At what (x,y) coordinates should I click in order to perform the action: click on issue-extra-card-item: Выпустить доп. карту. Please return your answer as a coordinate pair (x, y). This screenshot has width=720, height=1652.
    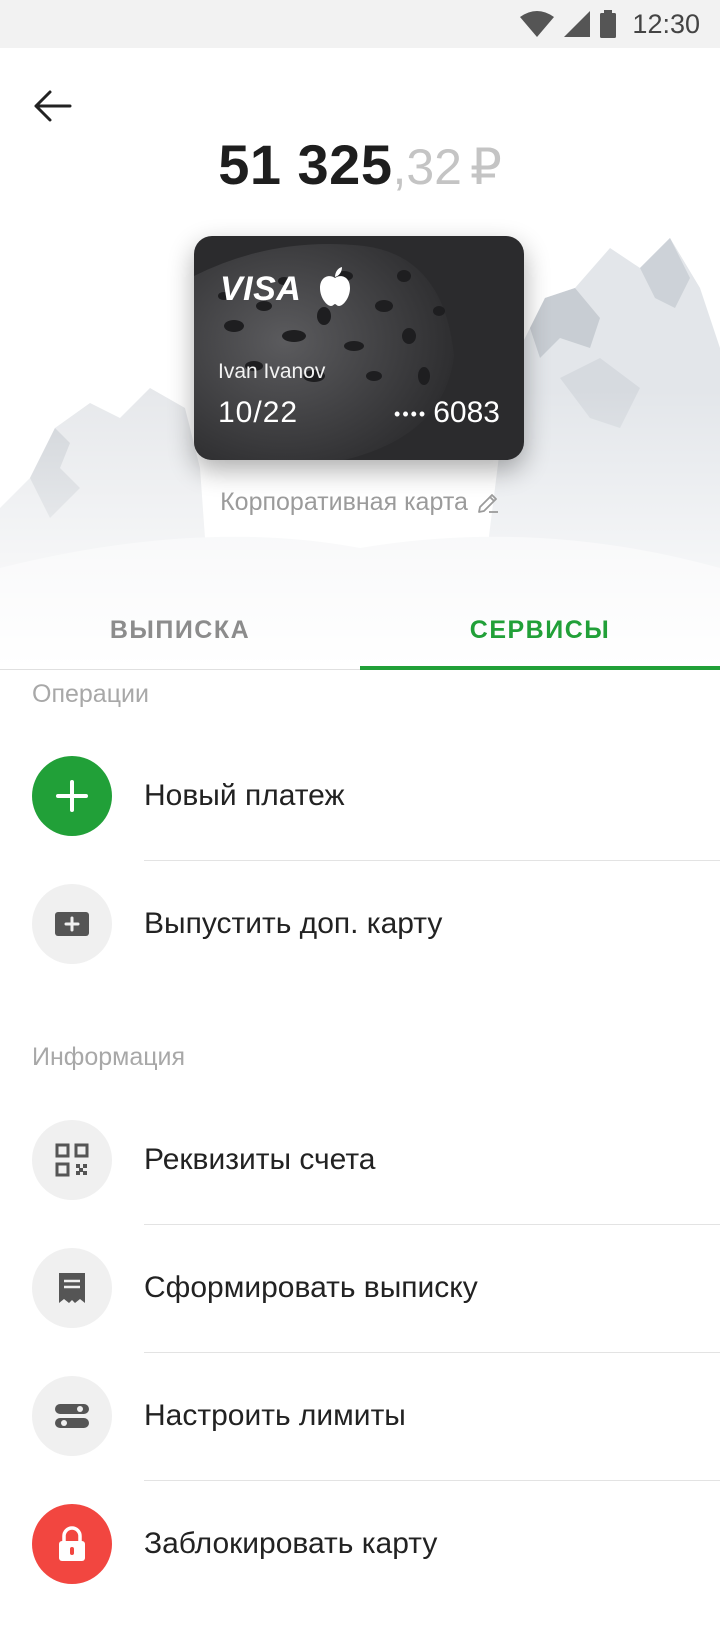
    Looking at the image, I should click on (360, 924).